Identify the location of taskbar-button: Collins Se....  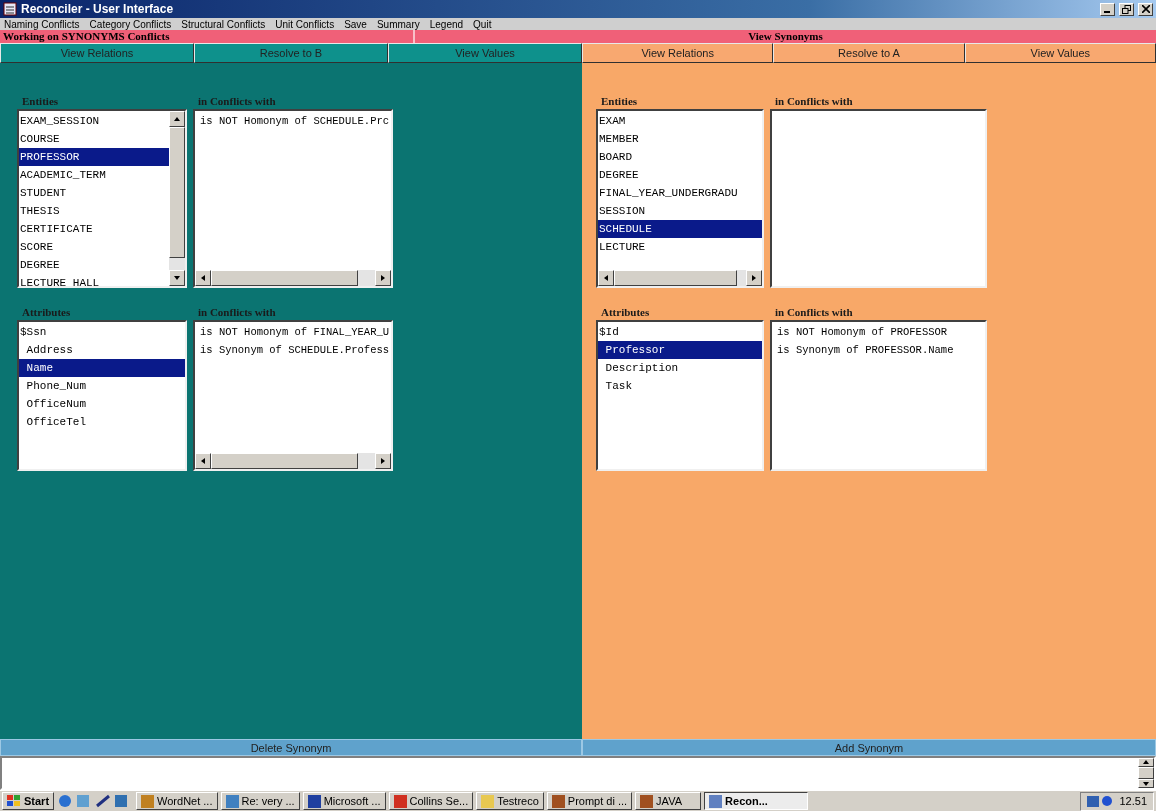
(431, 801).